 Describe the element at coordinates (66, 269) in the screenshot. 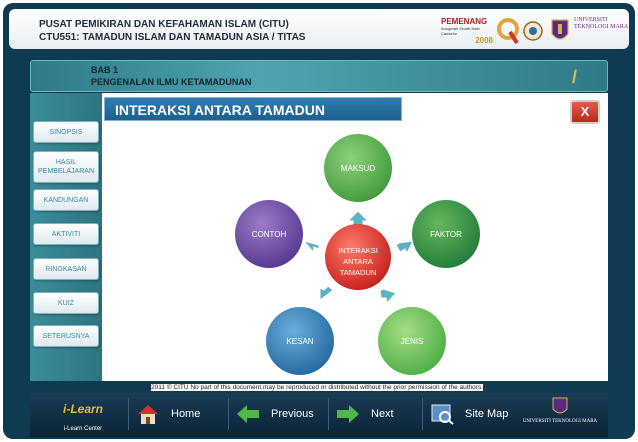

I see `sidebar-item-ringkasan: RINGKASAN` at that location.